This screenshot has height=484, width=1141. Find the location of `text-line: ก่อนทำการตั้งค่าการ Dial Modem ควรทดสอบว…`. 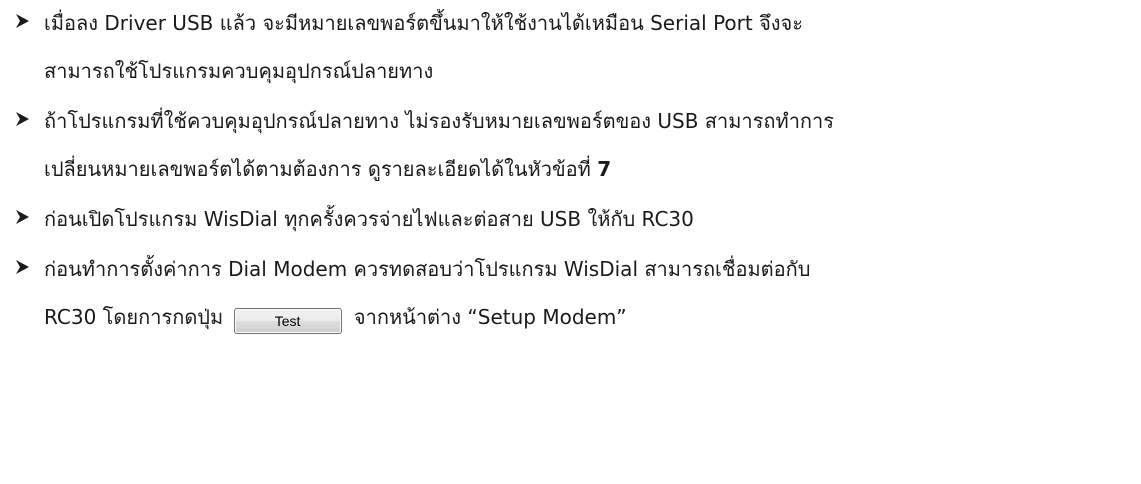

text-line: ก่อนทำการตั้งค่าการ Dial Modem ควรทดสอบว… is located at coordinates (427, 269).